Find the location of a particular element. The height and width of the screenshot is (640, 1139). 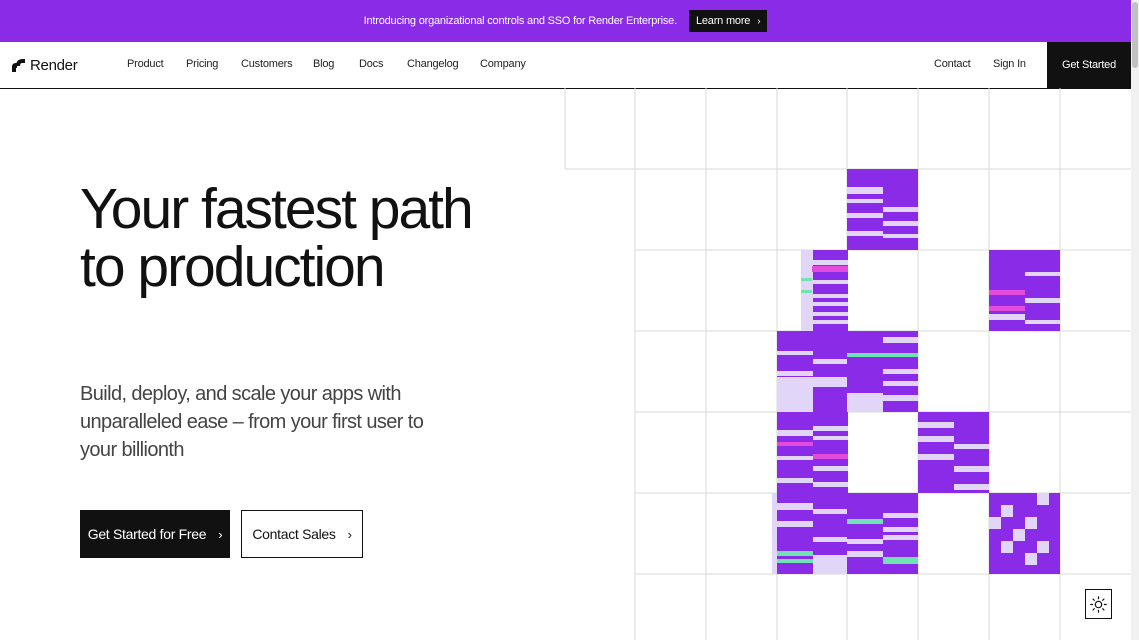

render-logo-icon is located at coordinates (18, 65).